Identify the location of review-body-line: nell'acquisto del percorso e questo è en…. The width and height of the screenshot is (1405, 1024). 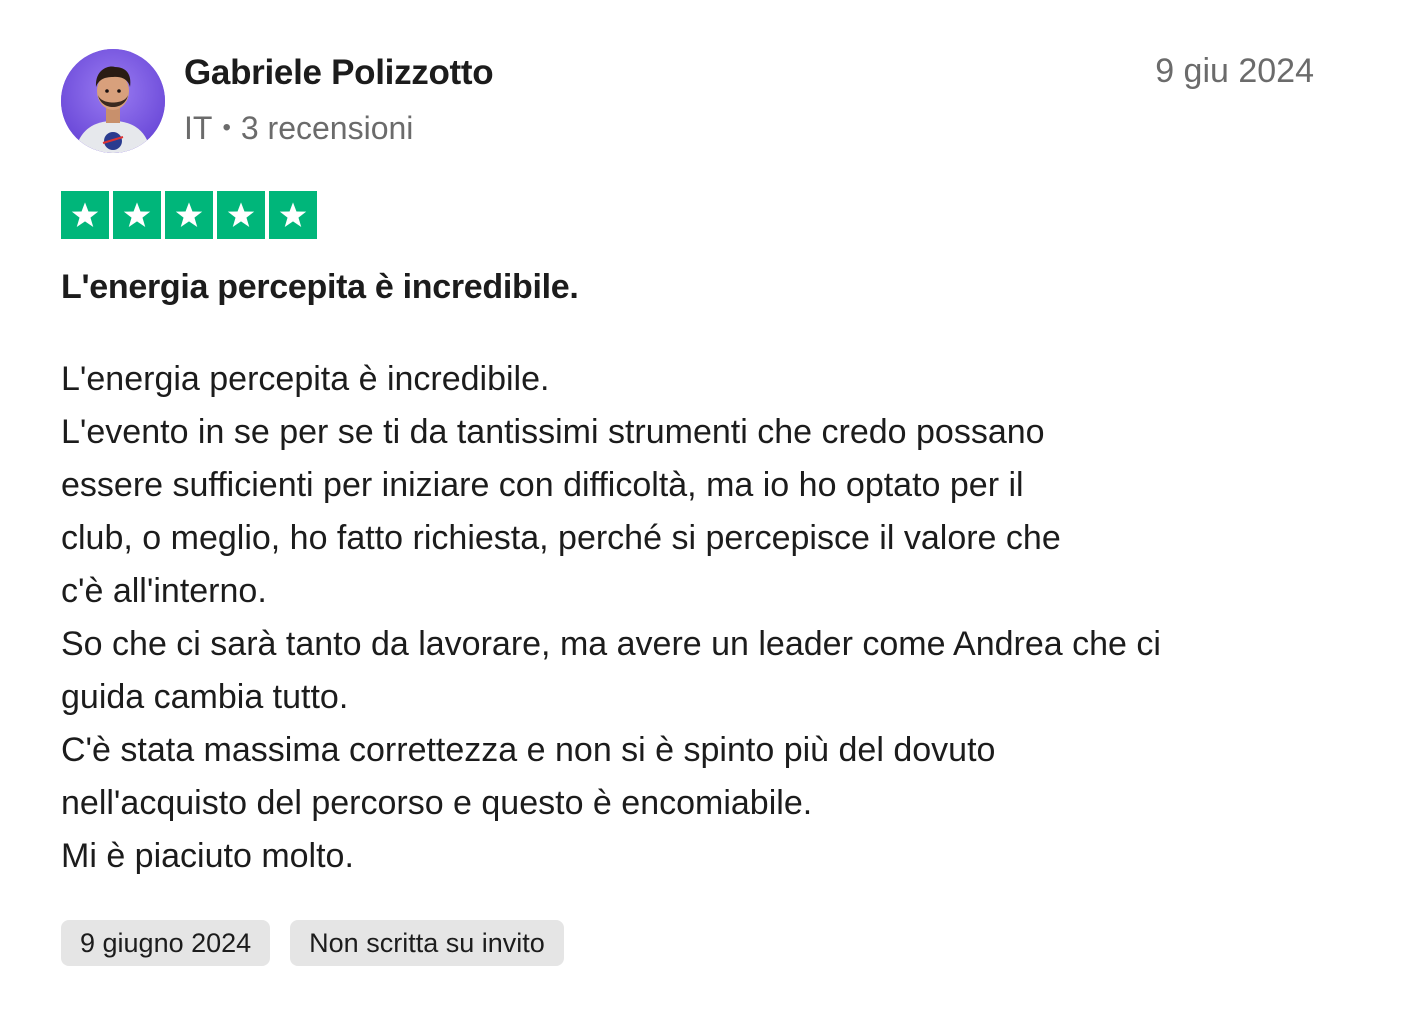
(437, 803).